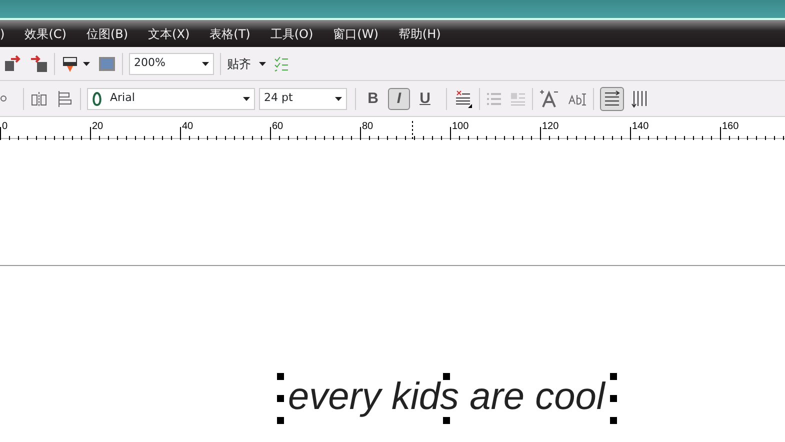 The height and width of the screenshot is (442, 785). Describe the element at coordinates (5, 126) in the screenshot. I see `ruler-label: 0` at that location.